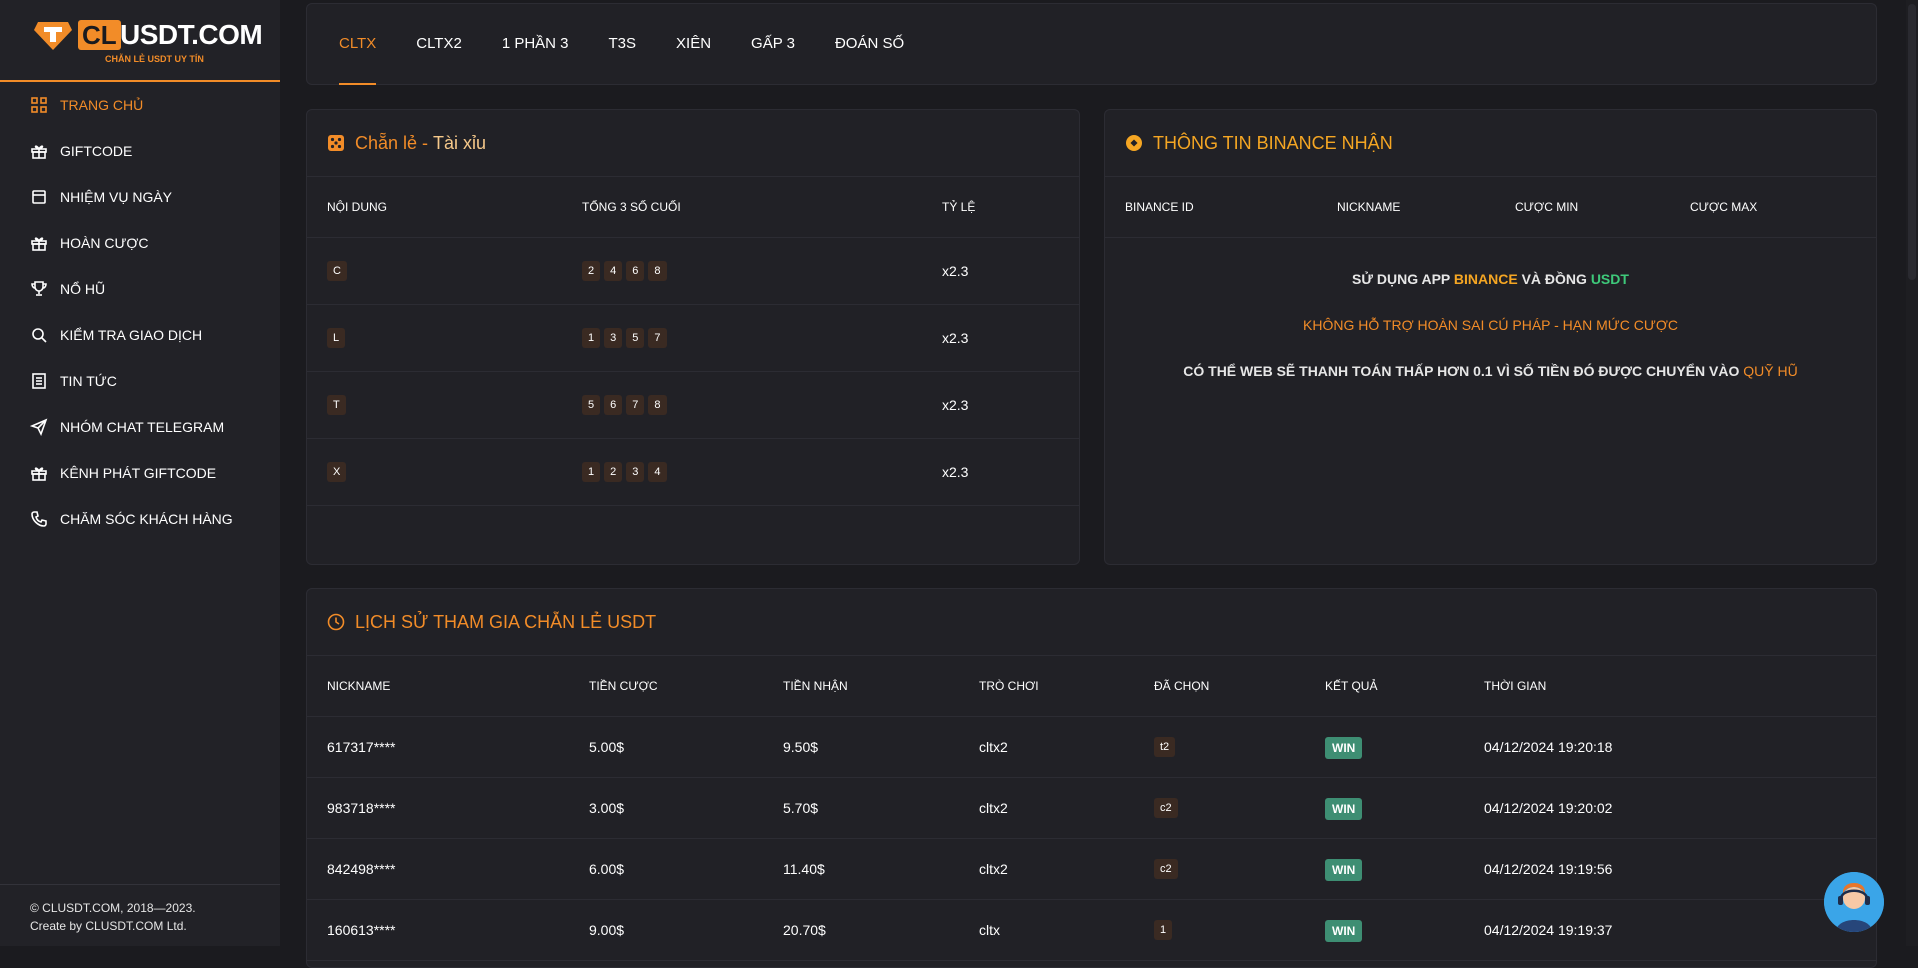 Image resolution: width=1918 pixels, height=968 pixels. What do you see at coordinates (336, 143) in the screenshot?
I see `dice-icon` at bounding box center [336, 143].